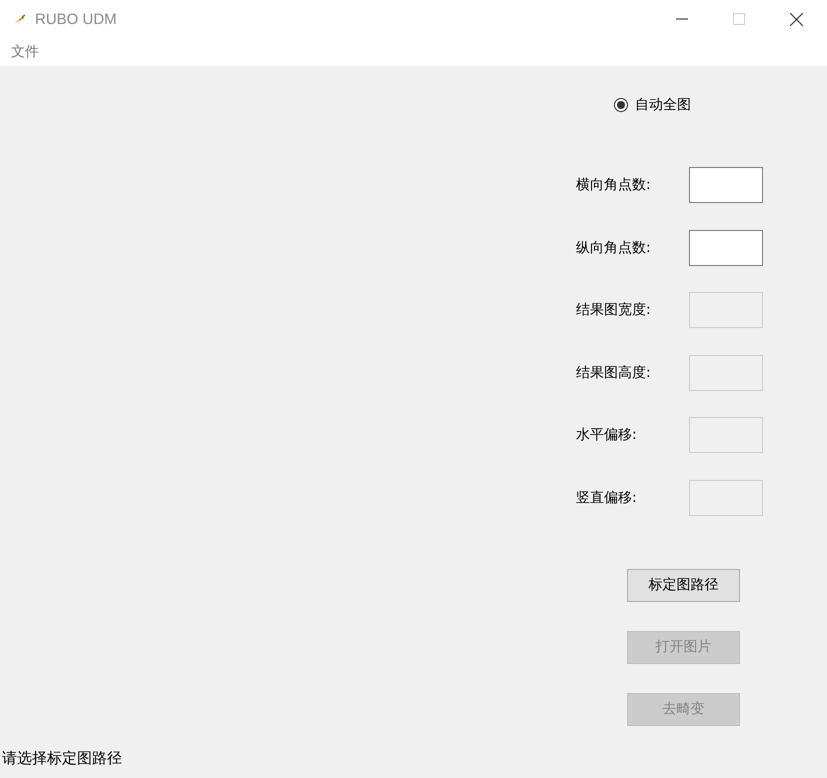 This screenshot has width=827, height=778. Describe the element at coordinates (796, 19) in the screenshot. I see `close-icon` at that location.